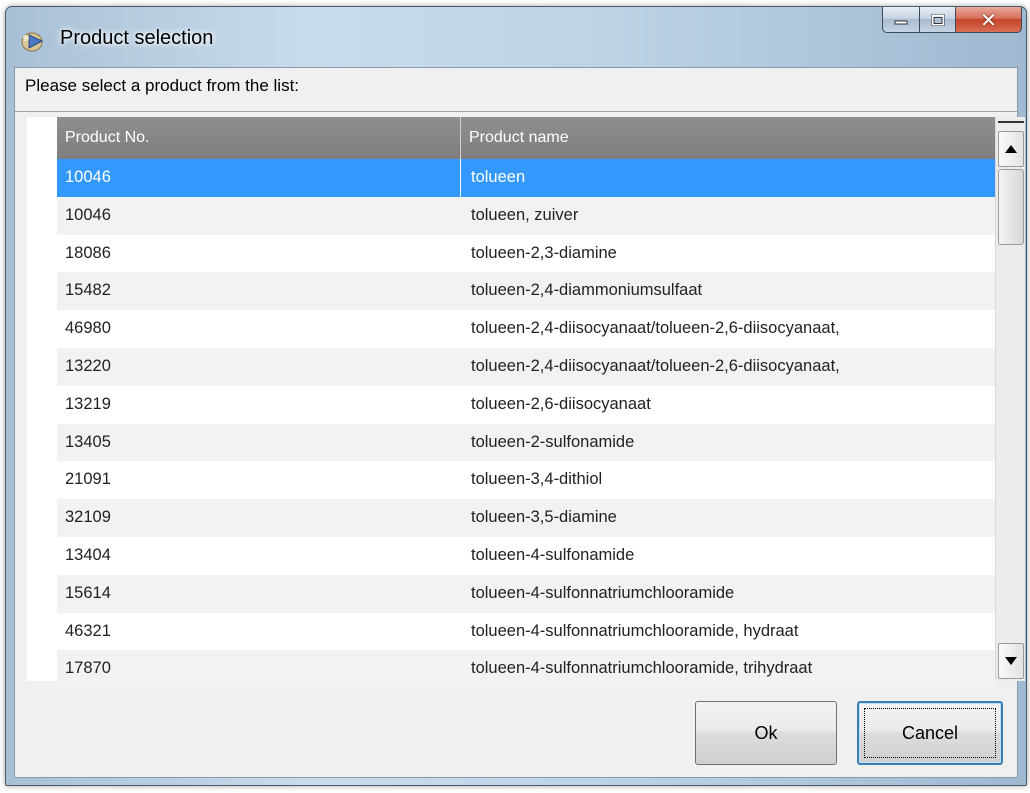  What do you see at coordinates (1011, 125) in the screenshot?
I see `scrollbar-top-edge` at bounding box center [1011, 125].